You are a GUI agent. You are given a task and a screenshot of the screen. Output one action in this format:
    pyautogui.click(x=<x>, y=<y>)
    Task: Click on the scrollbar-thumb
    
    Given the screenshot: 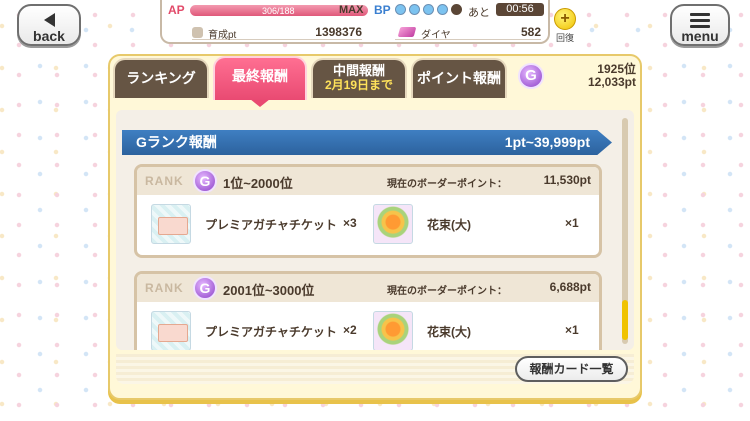 What is the action you would take?
    pyautogui.click(x=625, y=320)
    